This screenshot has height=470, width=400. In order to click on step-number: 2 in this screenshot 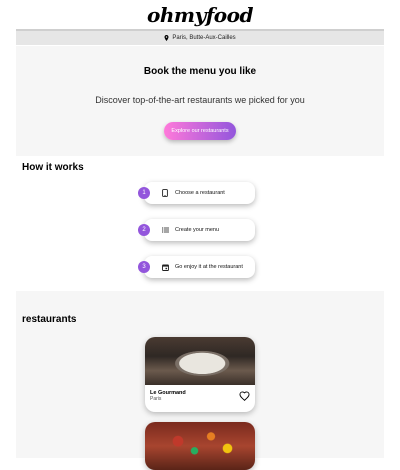, I will do `click(144, 230)`.